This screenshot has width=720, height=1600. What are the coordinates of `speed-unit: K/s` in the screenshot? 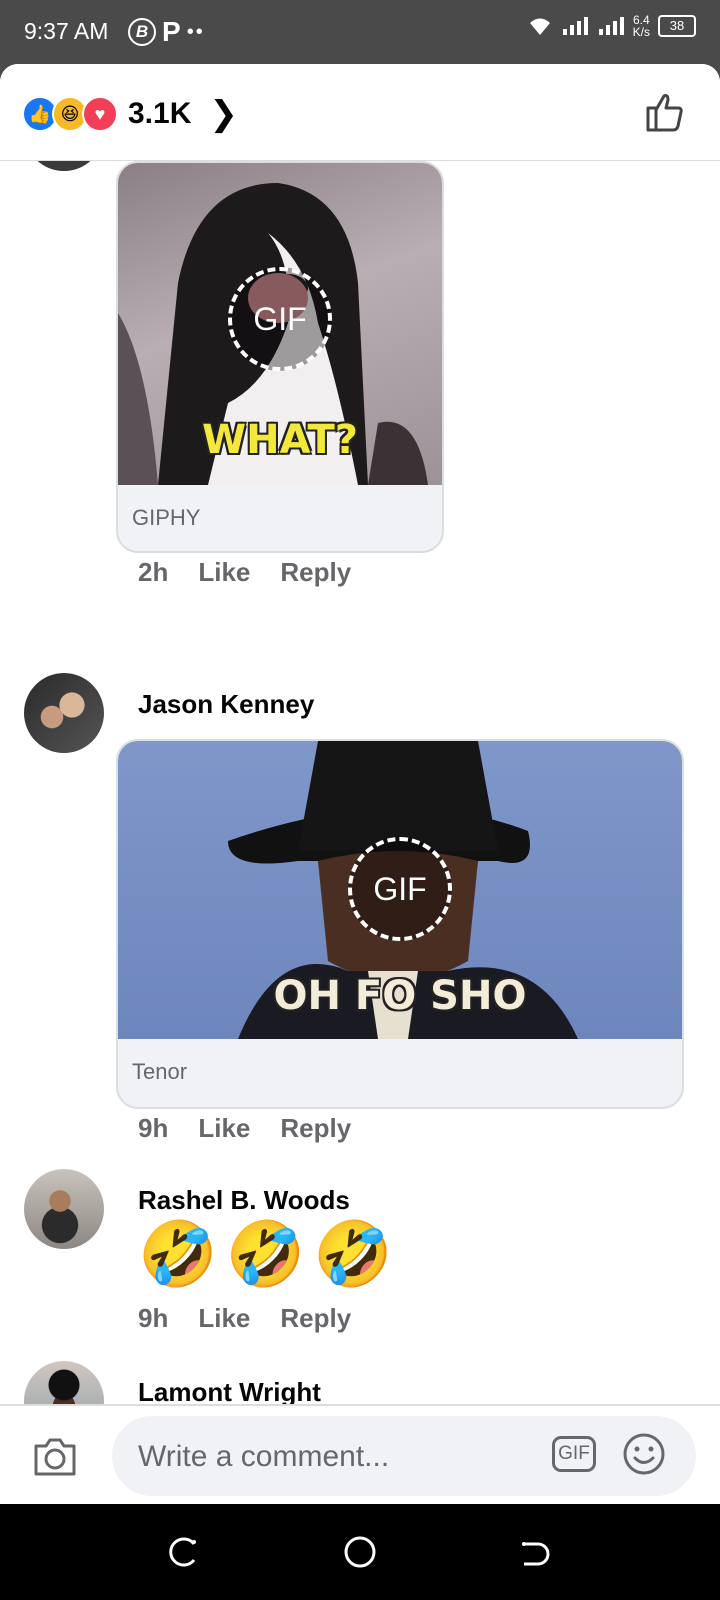 It's located at (641, 32).